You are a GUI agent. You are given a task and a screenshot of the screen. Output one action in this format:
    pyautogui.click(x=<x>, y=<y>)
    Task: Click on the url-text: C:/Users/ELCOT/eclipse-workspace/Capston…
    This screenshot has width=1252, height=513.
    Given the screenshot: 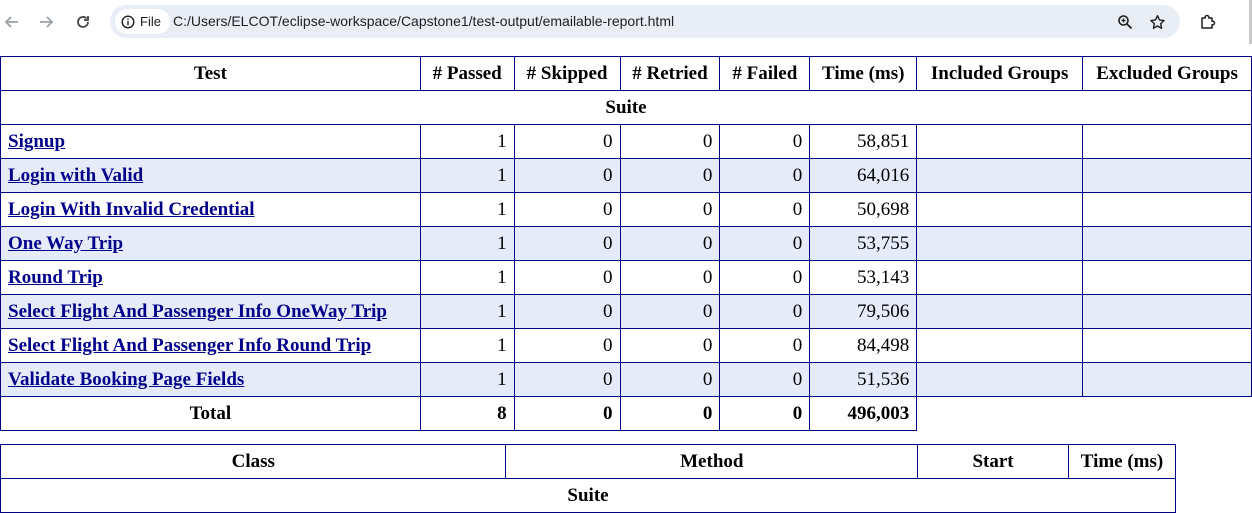 What is the action you would take?
    pyautogui.click(x=423, y=21)
    